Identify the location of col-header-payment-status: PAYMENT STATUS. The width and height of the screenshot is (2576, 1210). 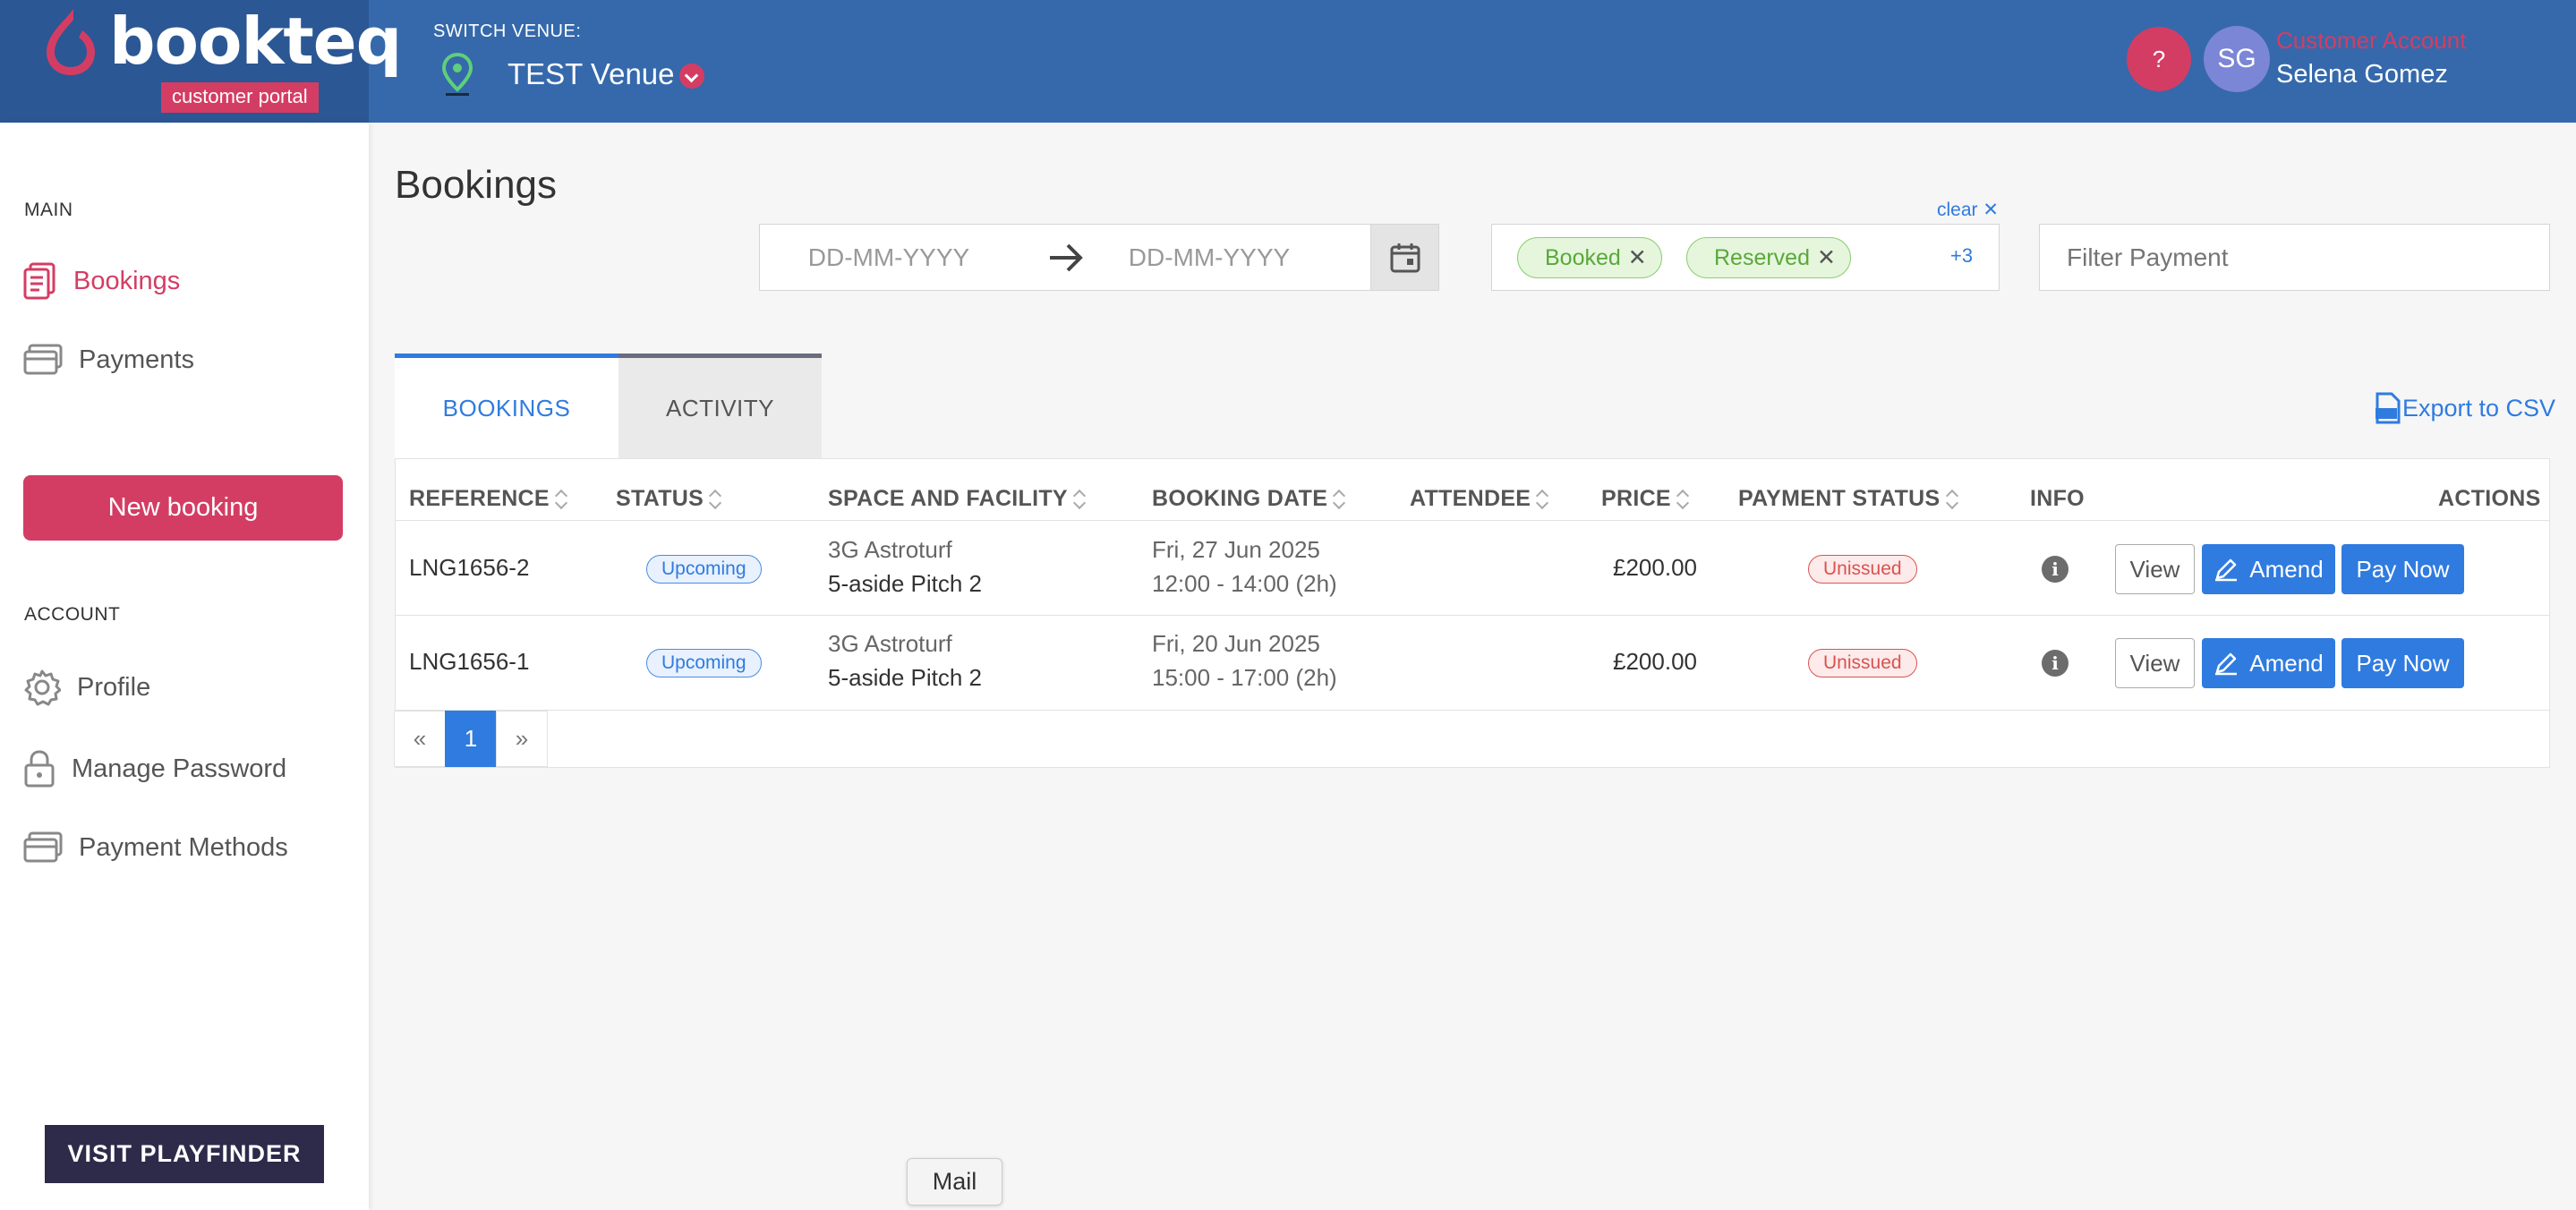
(1848, 498).